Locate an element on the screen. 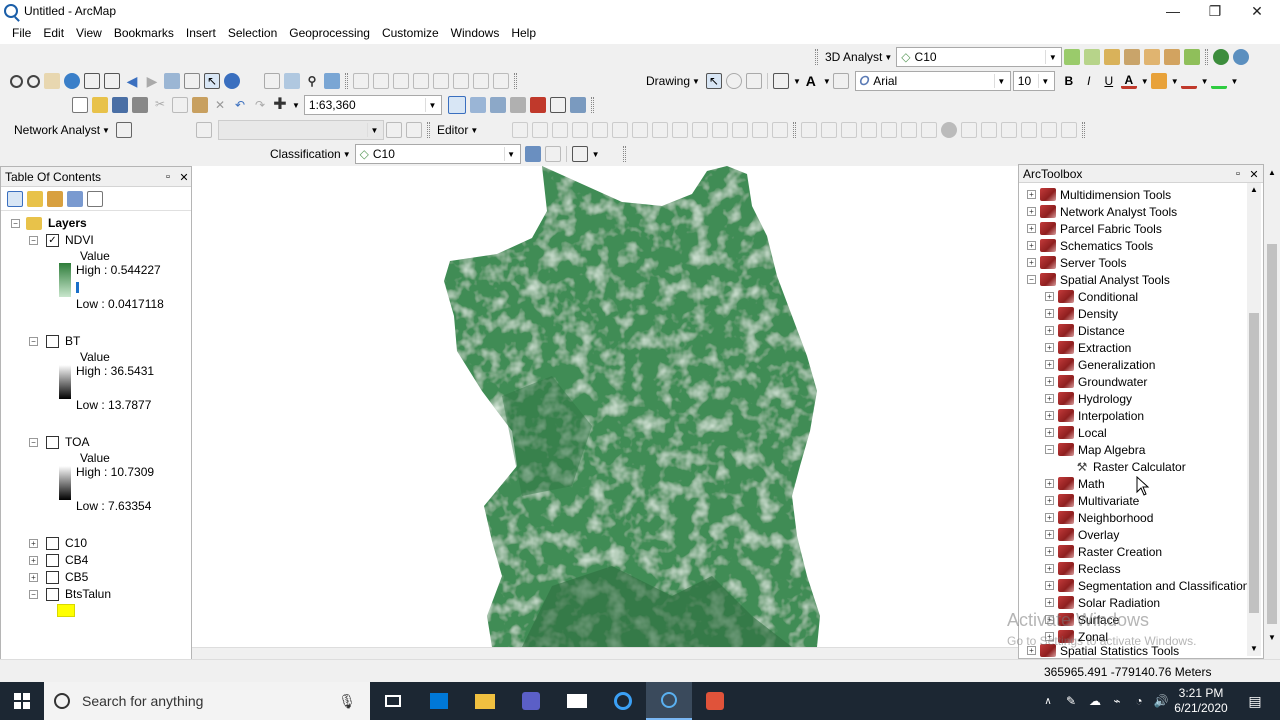 This screenshot has width=1280, height=720. toolset-conditional: + Conditional is located at coordinates (1091, 296).